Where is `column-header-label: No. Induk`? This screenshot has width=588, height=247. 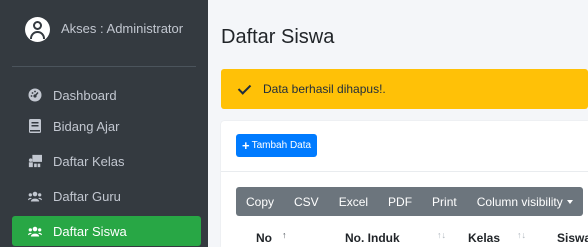 column-header-label: No. Induk is located at coordinates (372, 238).